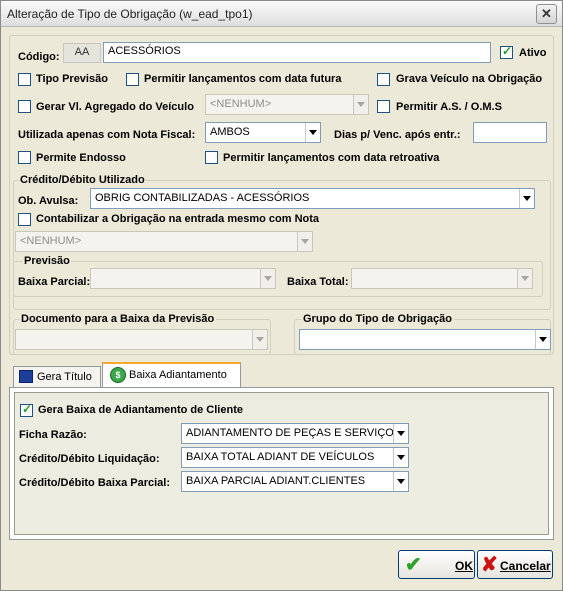 The height and width of the screenshot is (591, 563). I want to click on contabilizar-checkbox, so click(24, 219).